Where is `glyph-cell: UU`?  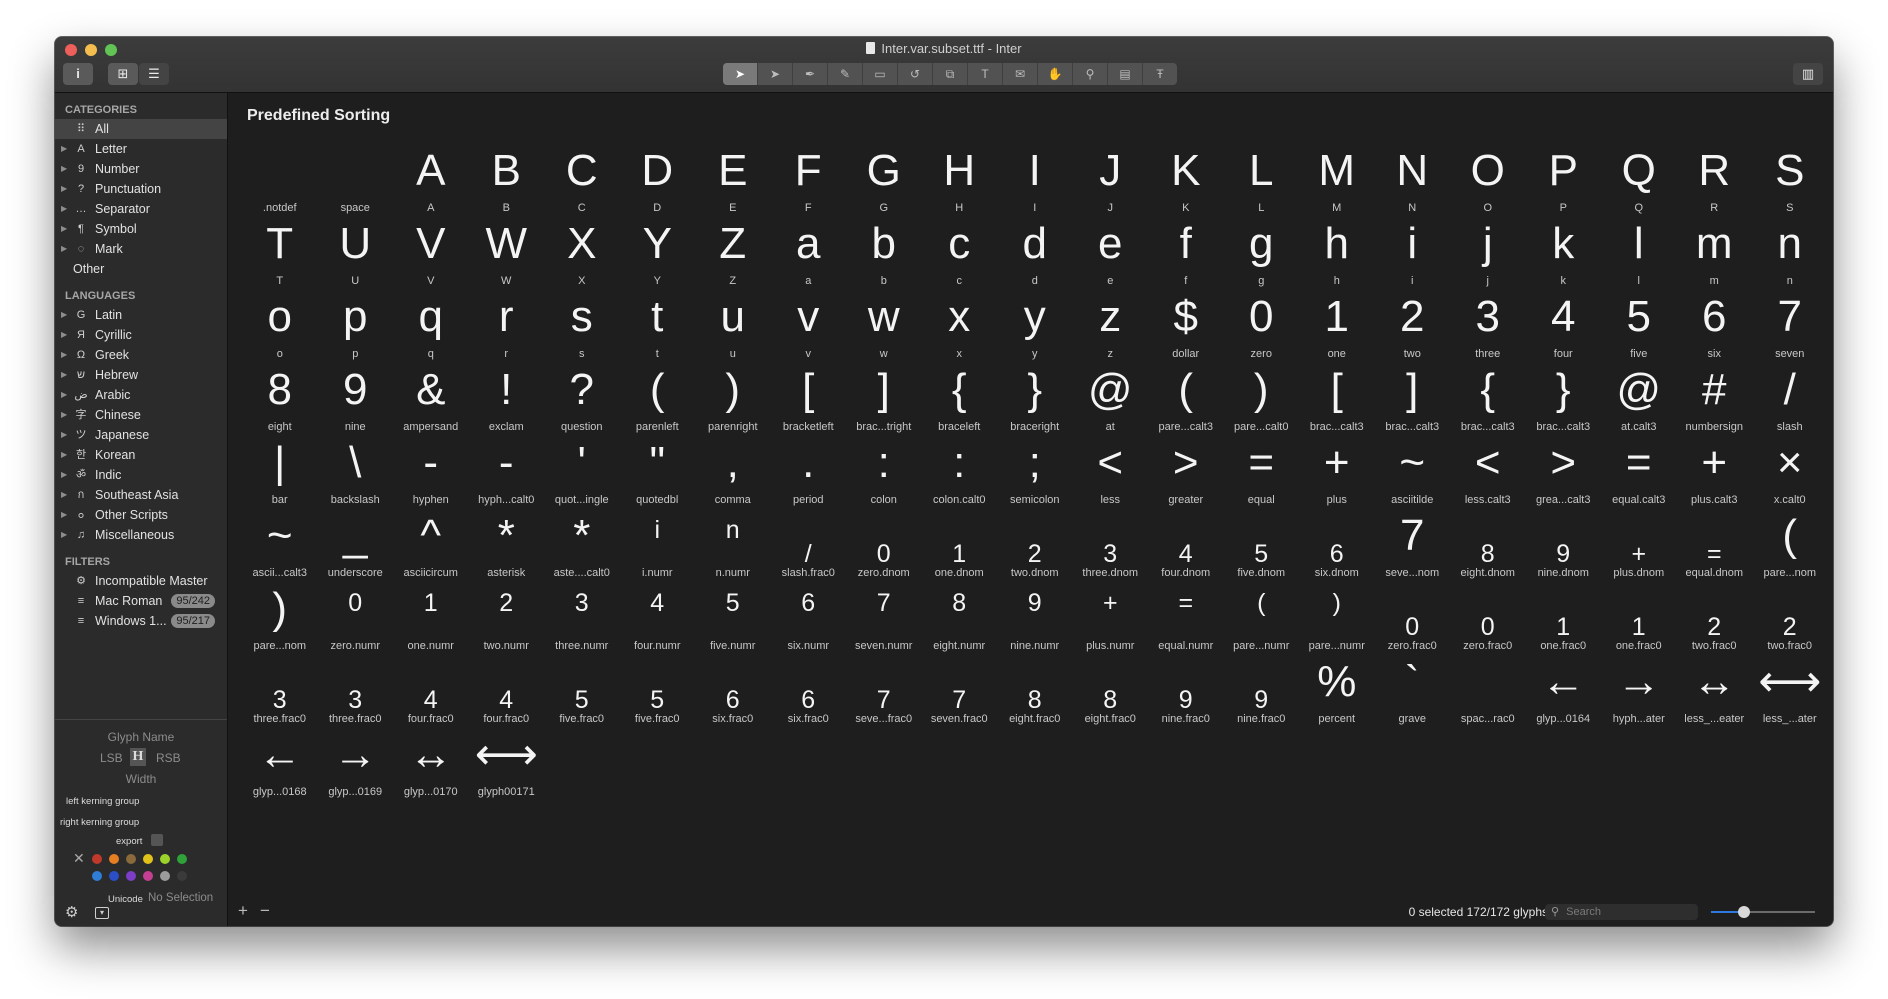
glyph-cell: UU is located at coordinates (356, 252).